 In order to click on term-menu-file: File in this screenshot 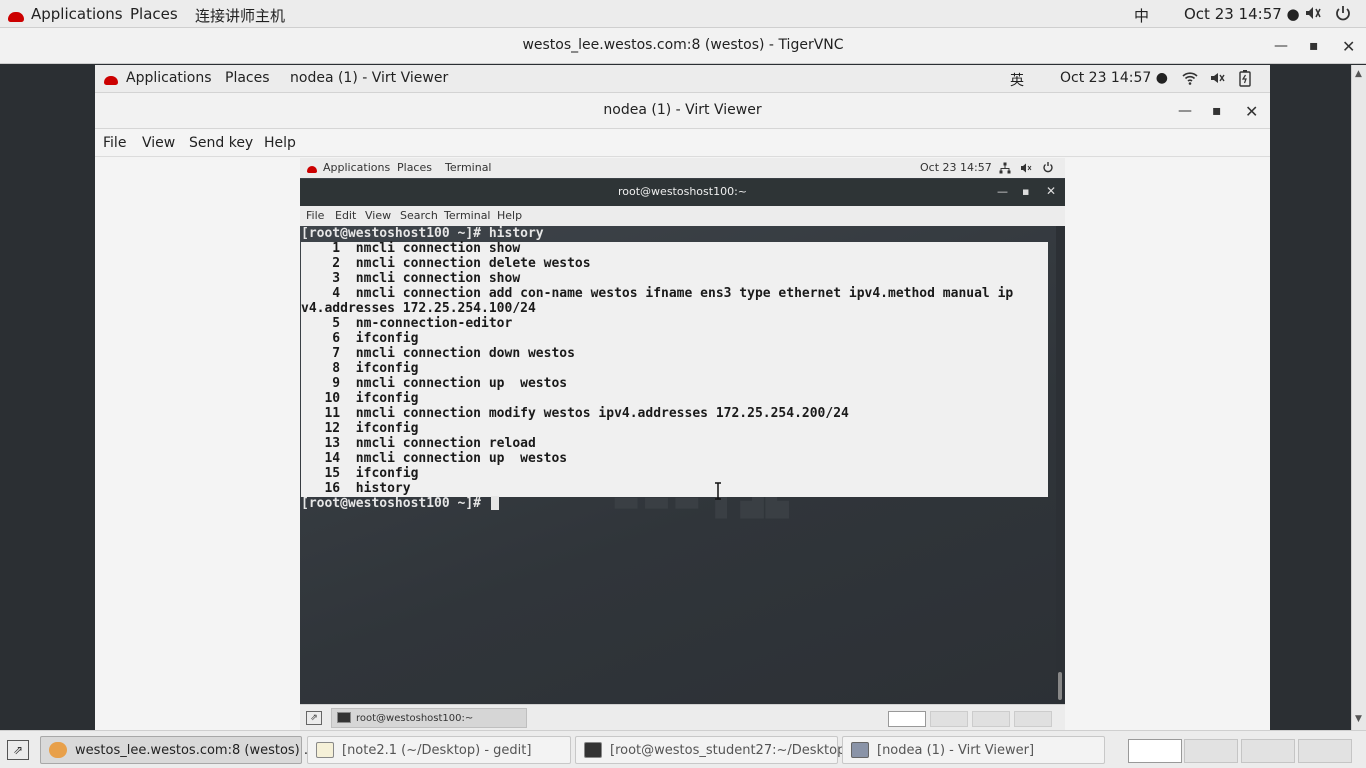, I will do `click(315, 215)`.